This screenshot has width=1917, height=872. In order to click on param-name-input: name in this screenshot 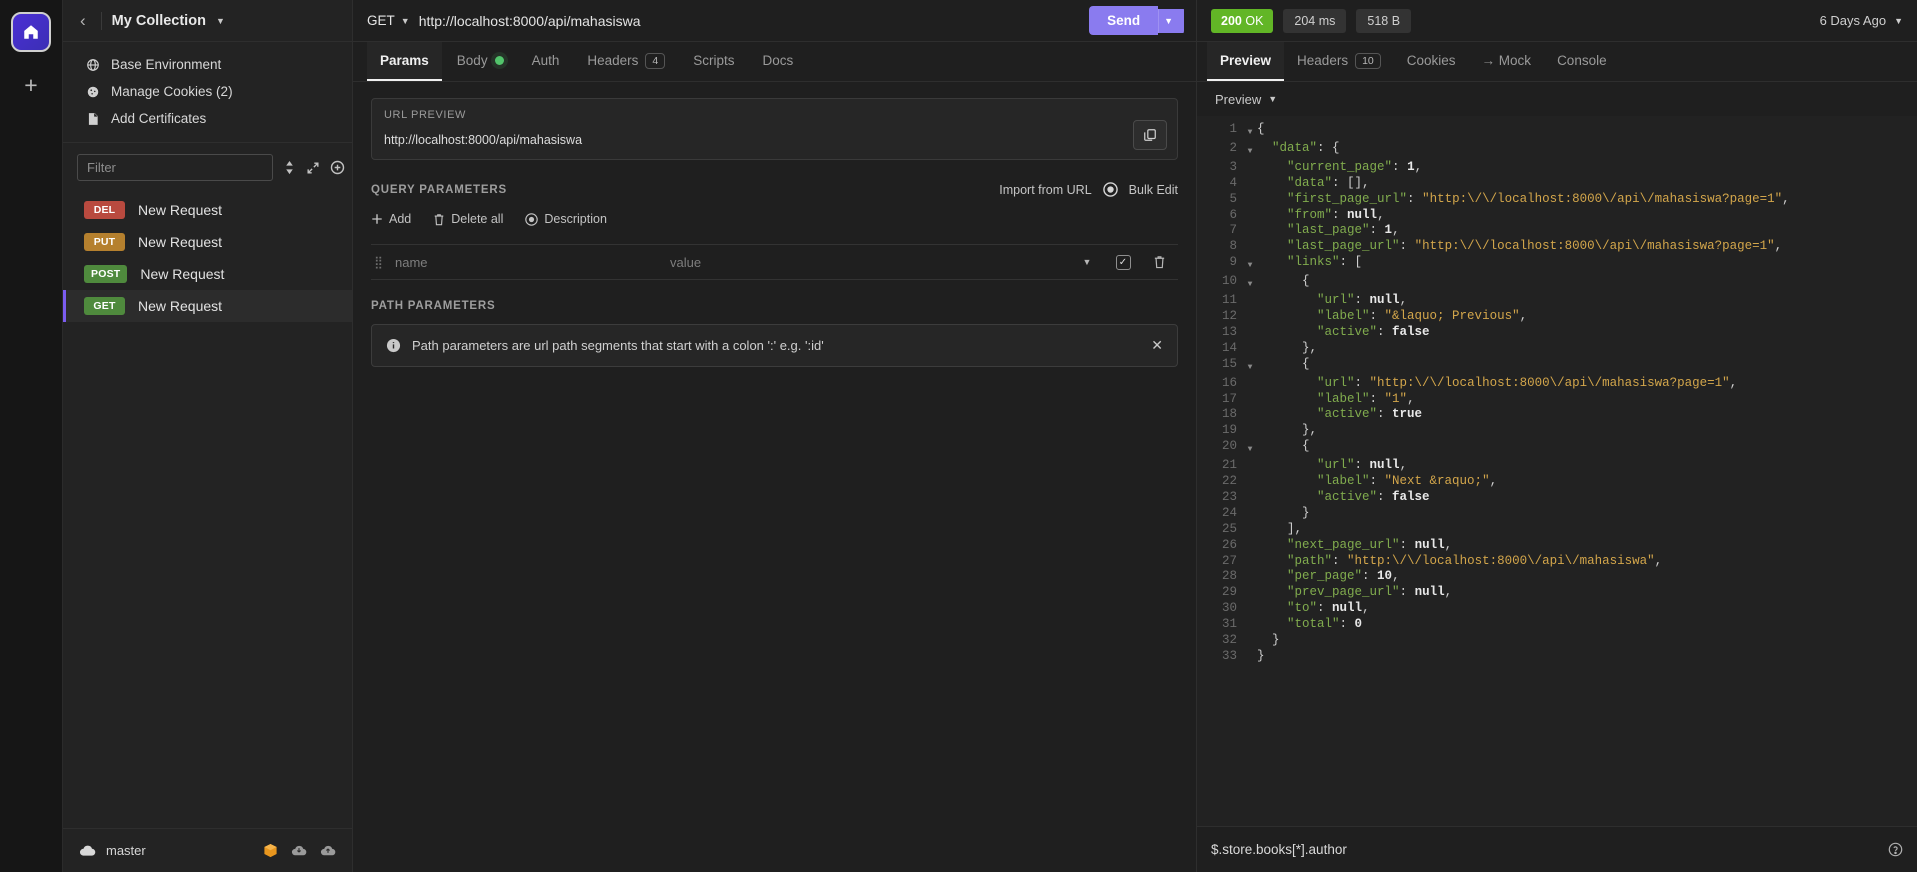, I will do `click(527, 262)`.